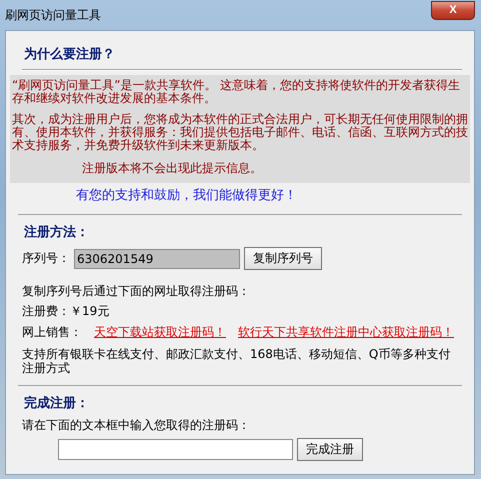 The height and width of the screenshot is (479, 481). What do you see at coordinates (283, 258) in the screenshot?
I see `copy-serial-button: 复制序列号` at bounding box center [283, 258].